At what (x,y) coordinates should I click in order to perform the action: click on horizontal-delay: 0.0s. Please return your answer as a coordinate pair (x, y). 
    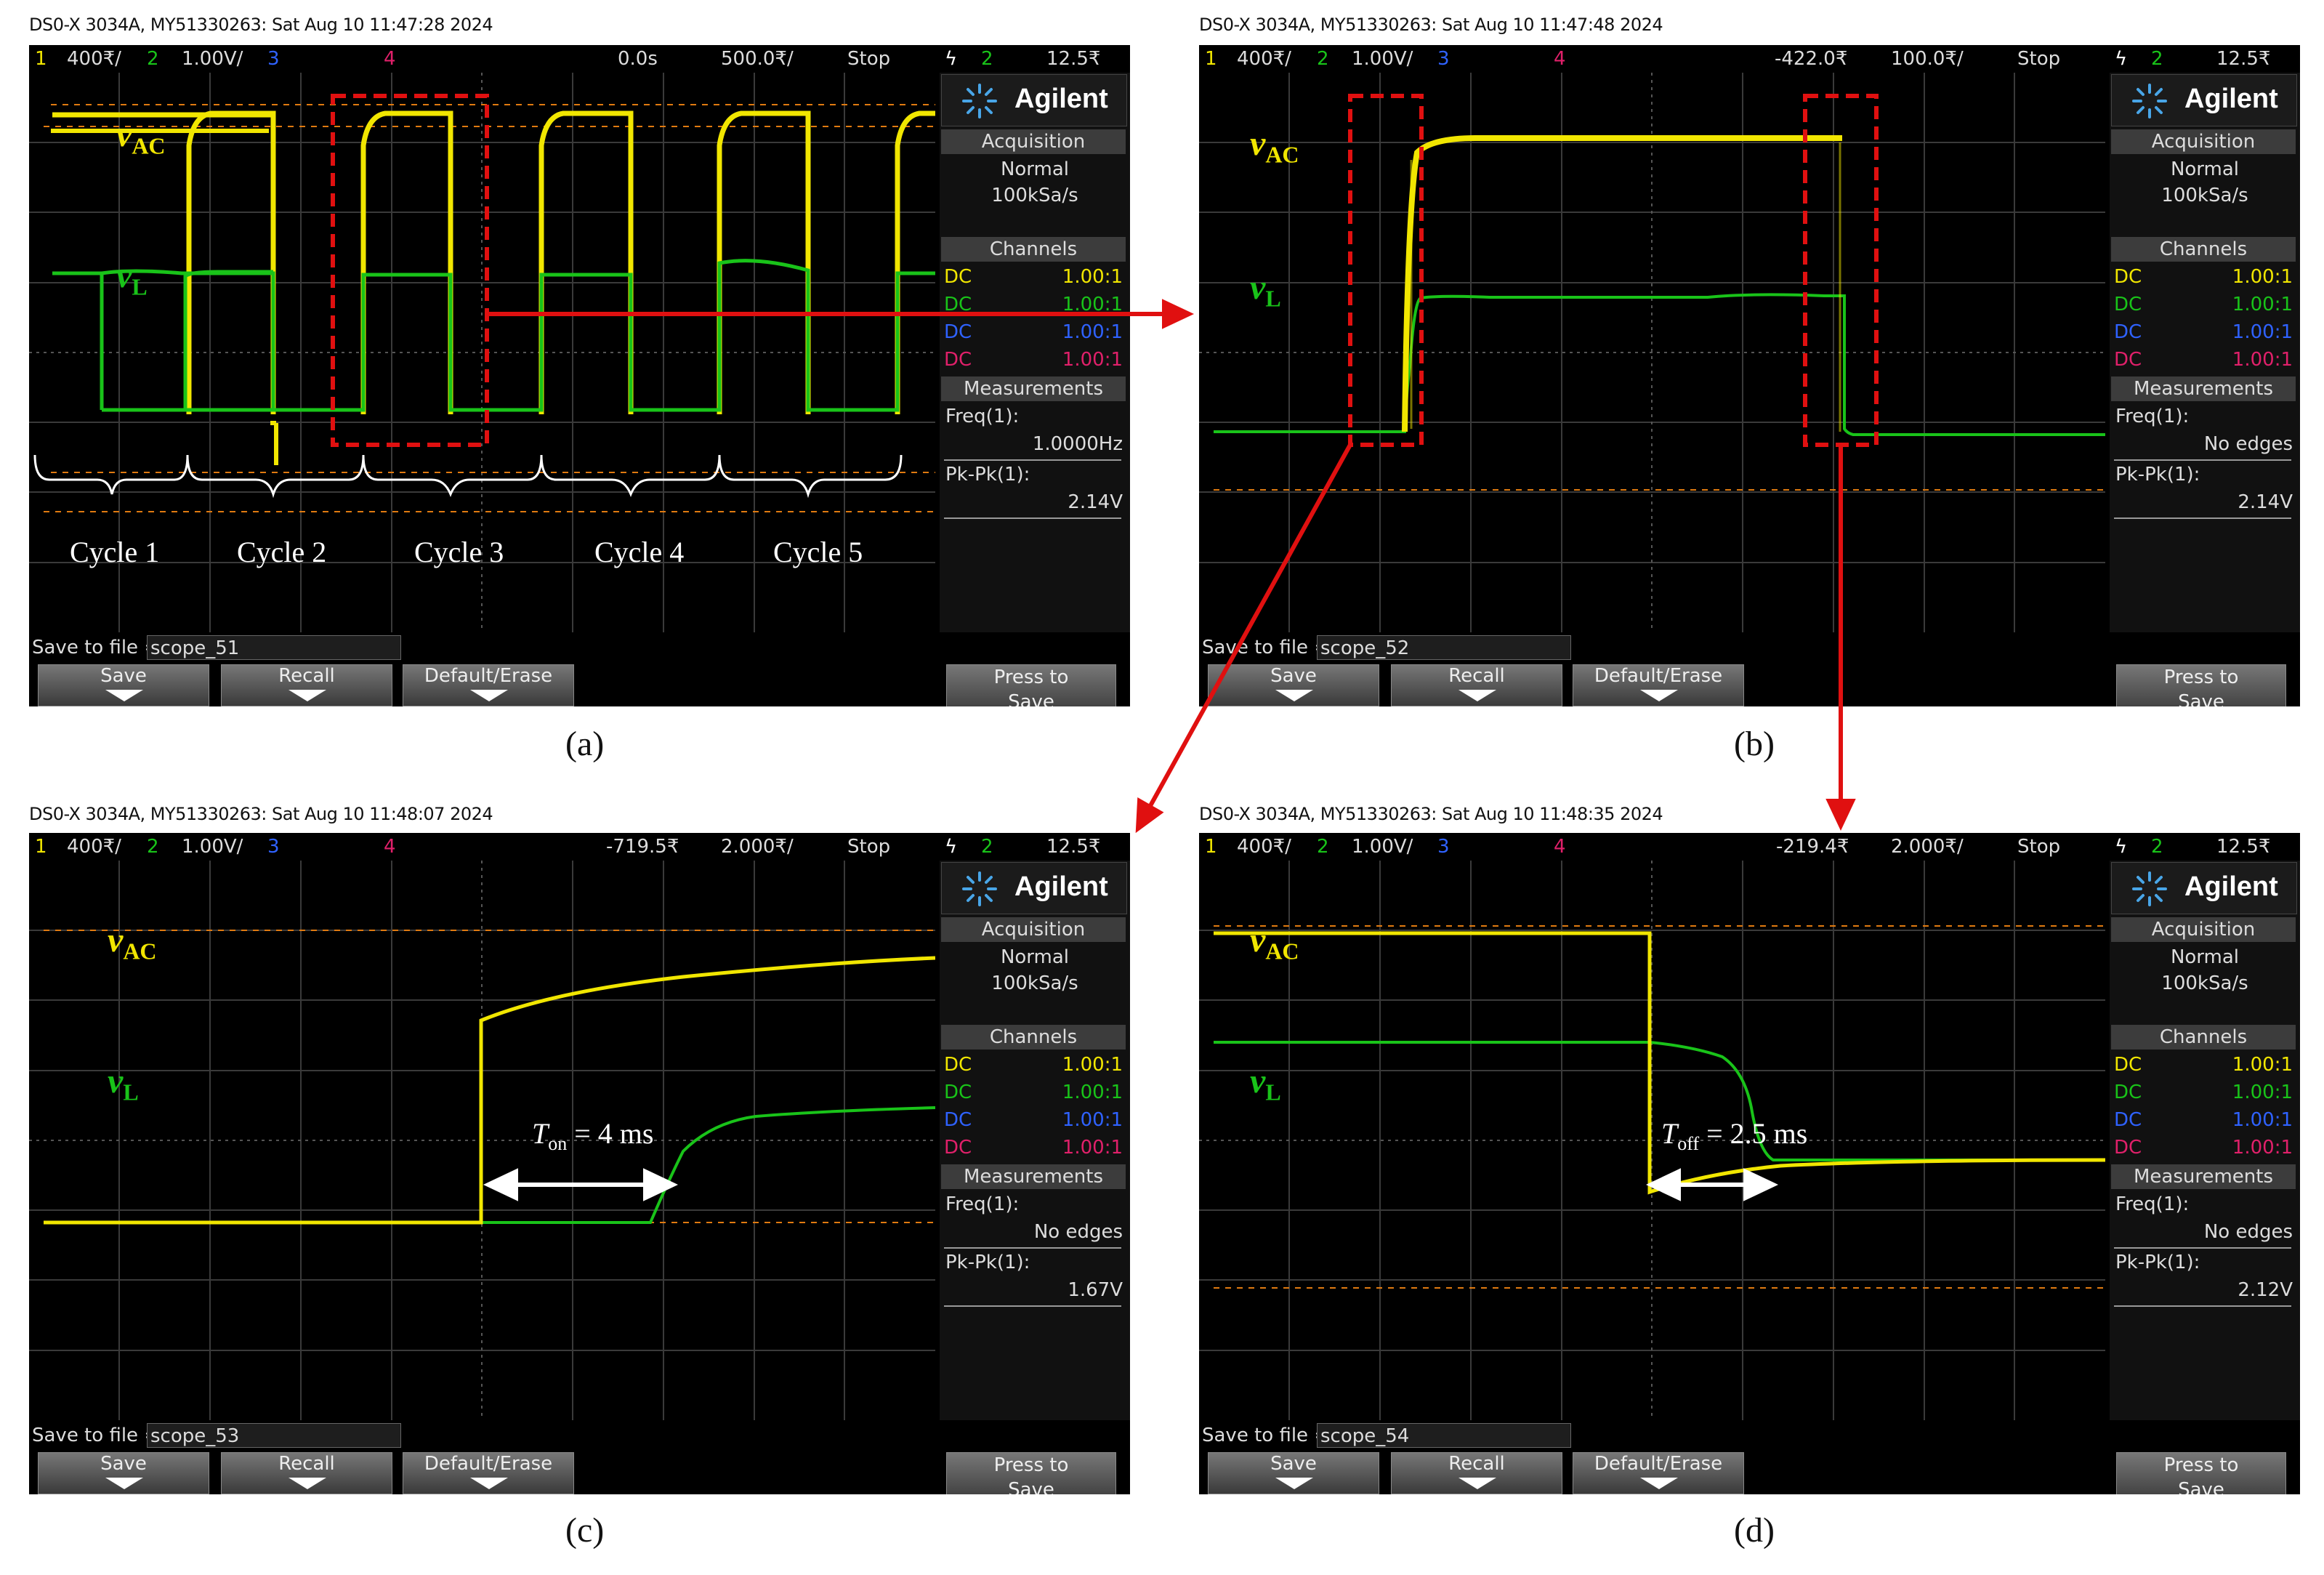
    Looking at the image, I should click on (638, 59).